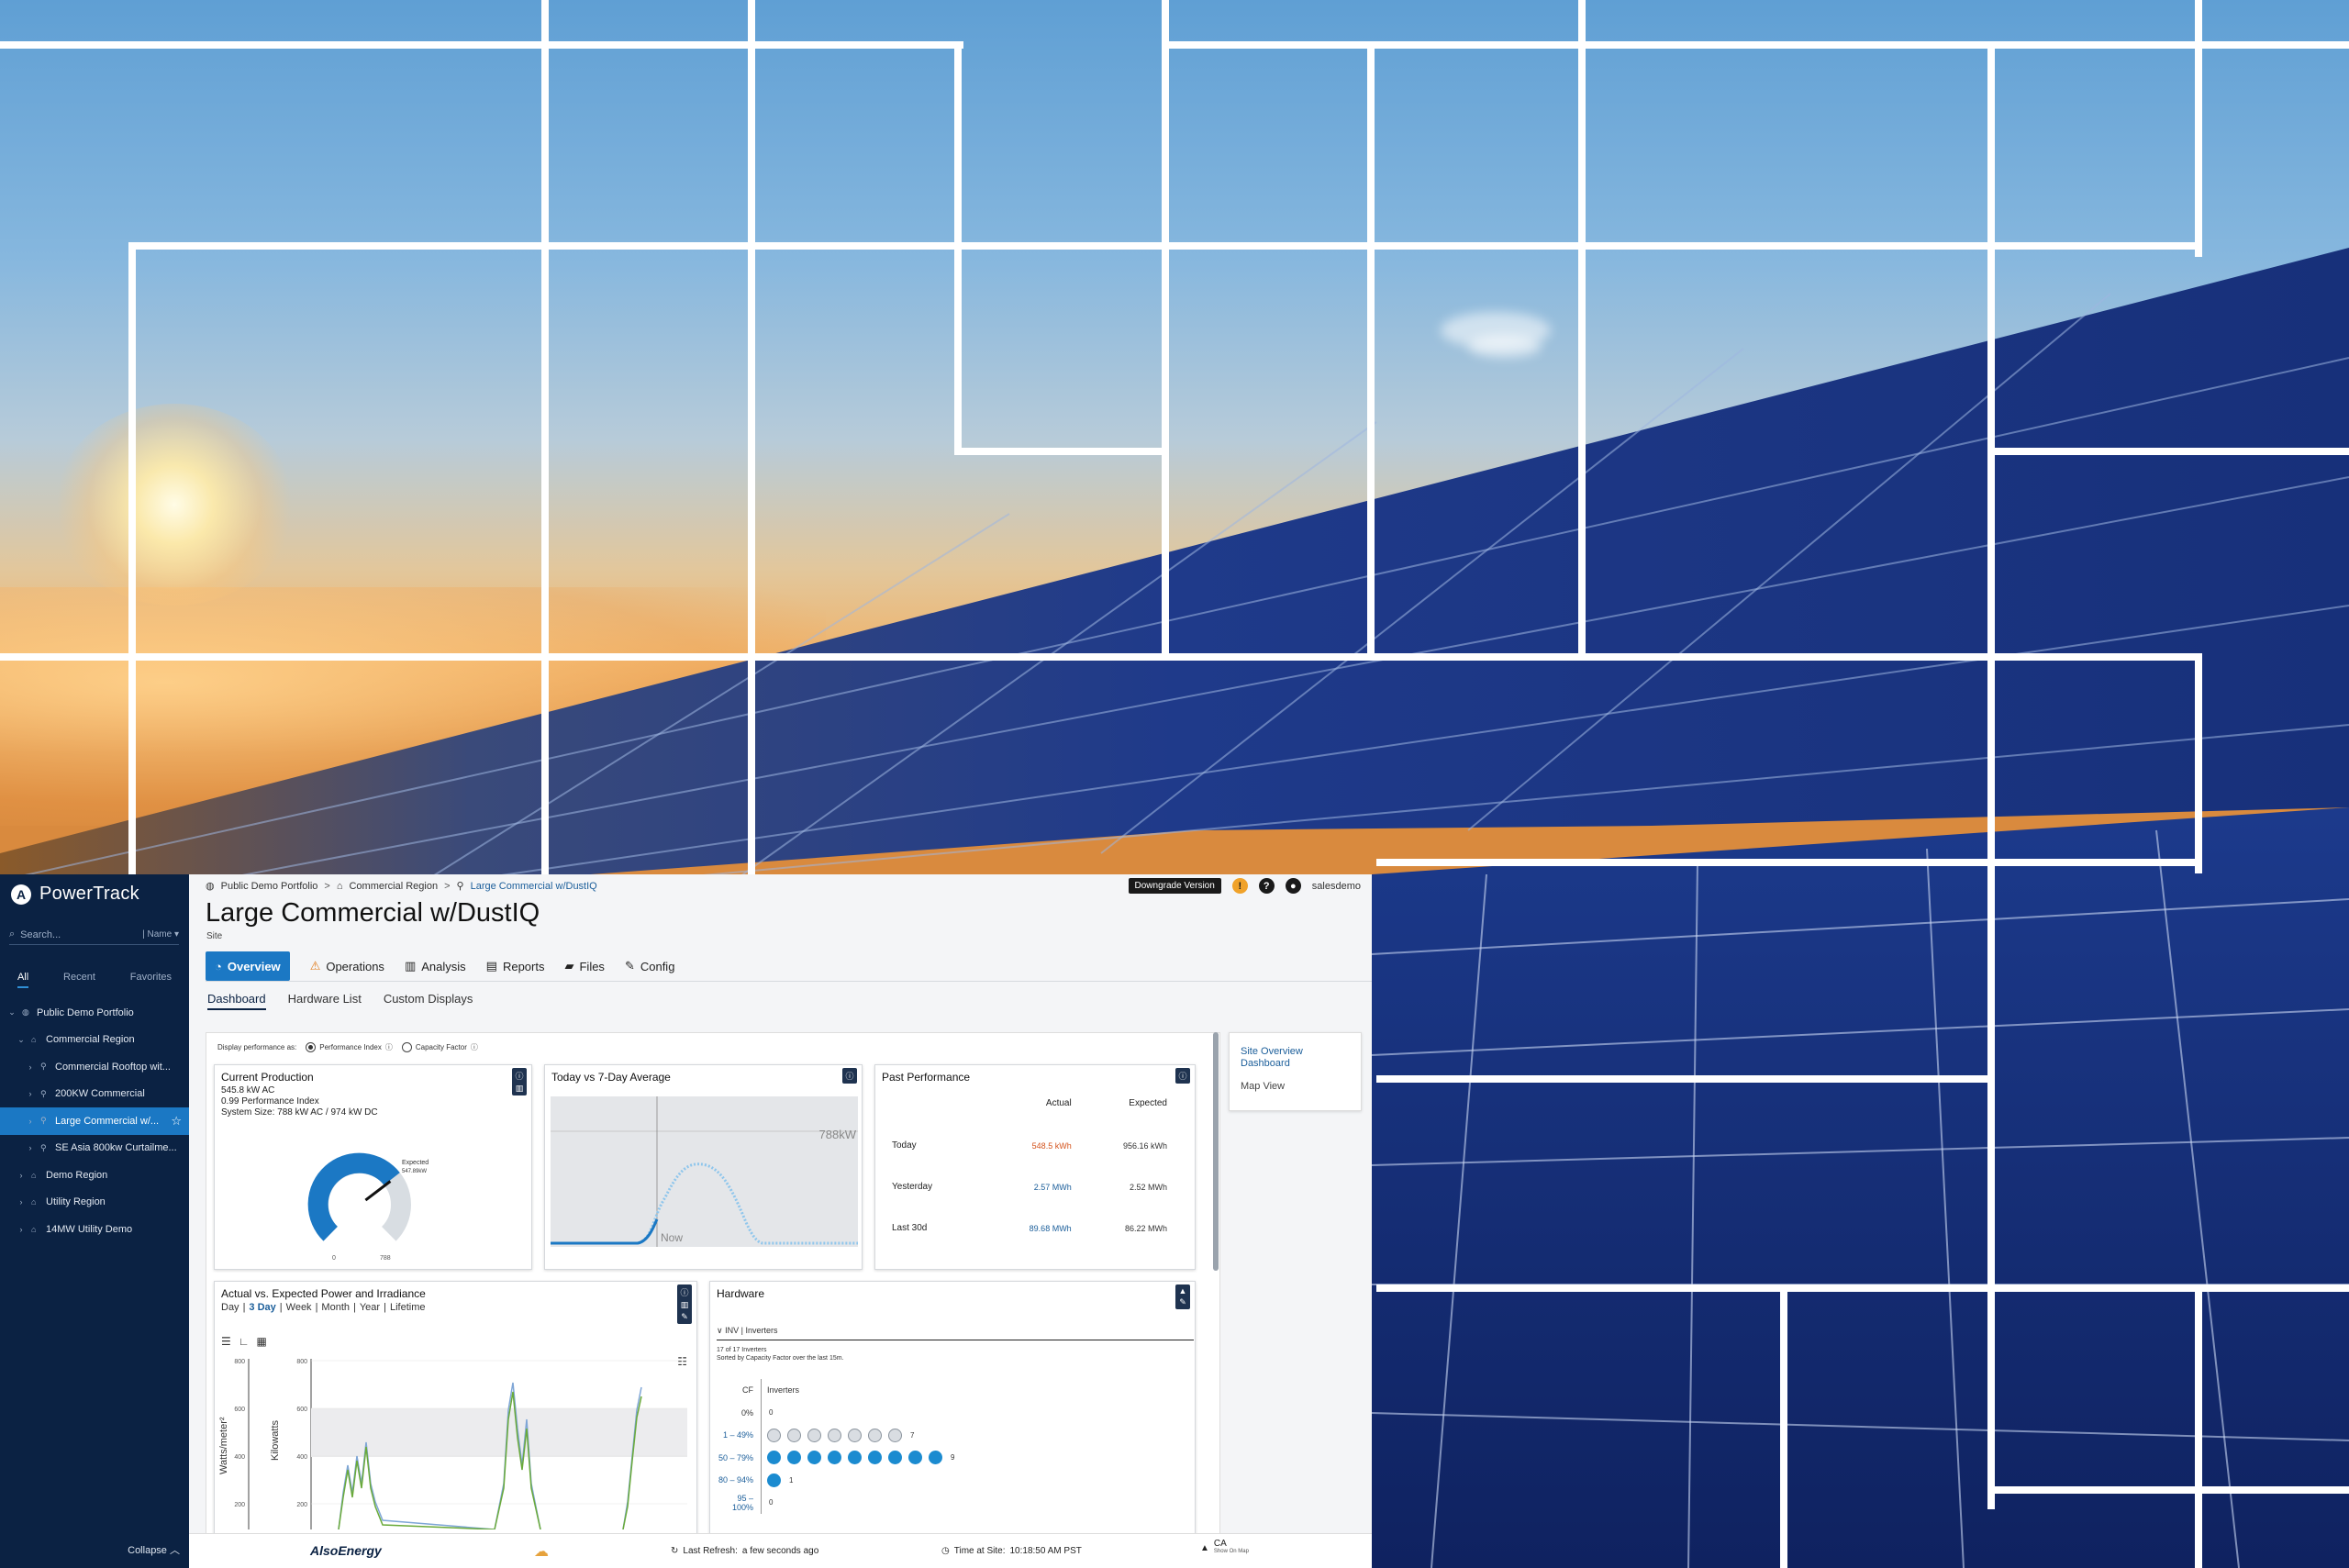 The height and width of the screenshot is (1568, 2349). Describe the element at coordinates (955, 1333) in the screenshot. I see `inverters-section-header: ∨ INV | Inverters` at that location.